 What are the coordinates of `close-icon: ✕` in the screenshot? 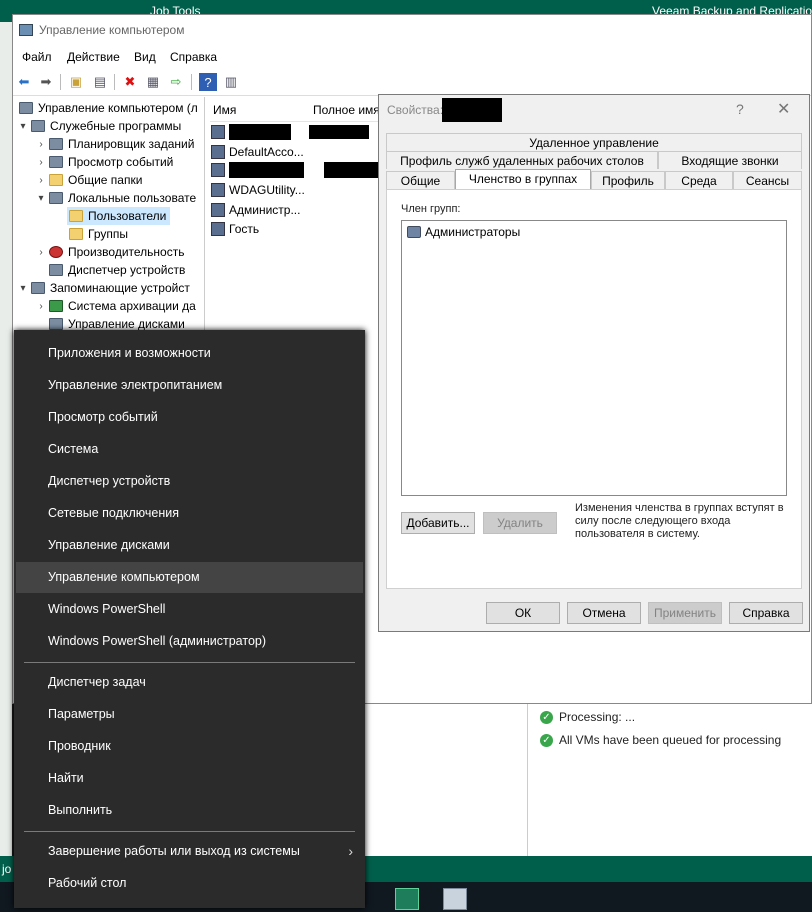 It's located at (783, 109).